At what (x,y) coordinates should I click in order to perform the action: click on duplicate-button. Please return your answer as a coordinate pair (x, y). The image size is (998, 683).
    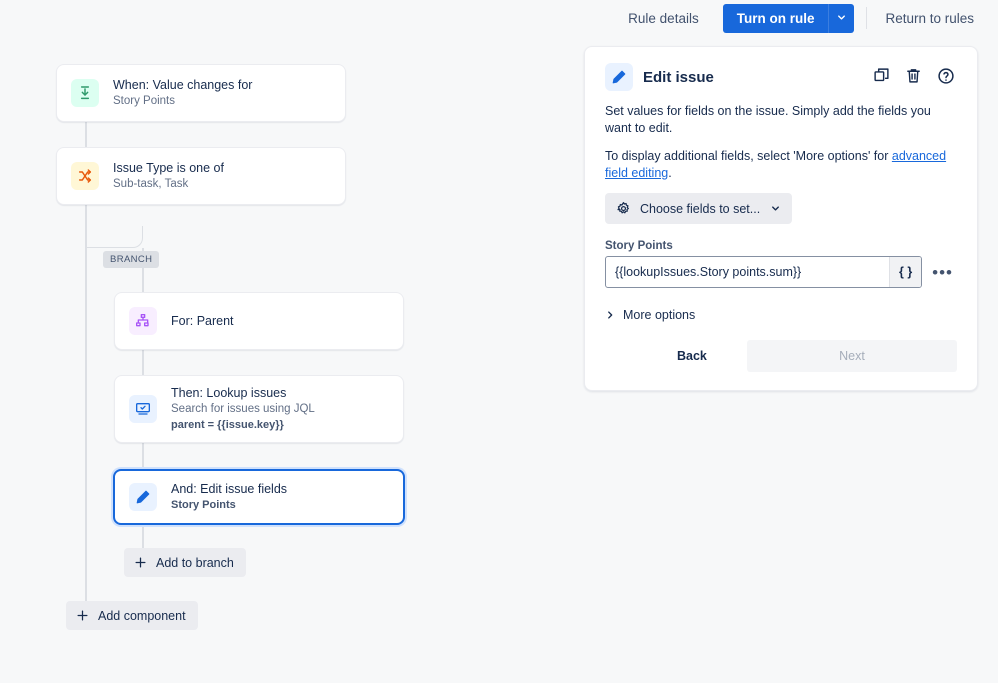
    Looking at the image, I should click on (881, 77).